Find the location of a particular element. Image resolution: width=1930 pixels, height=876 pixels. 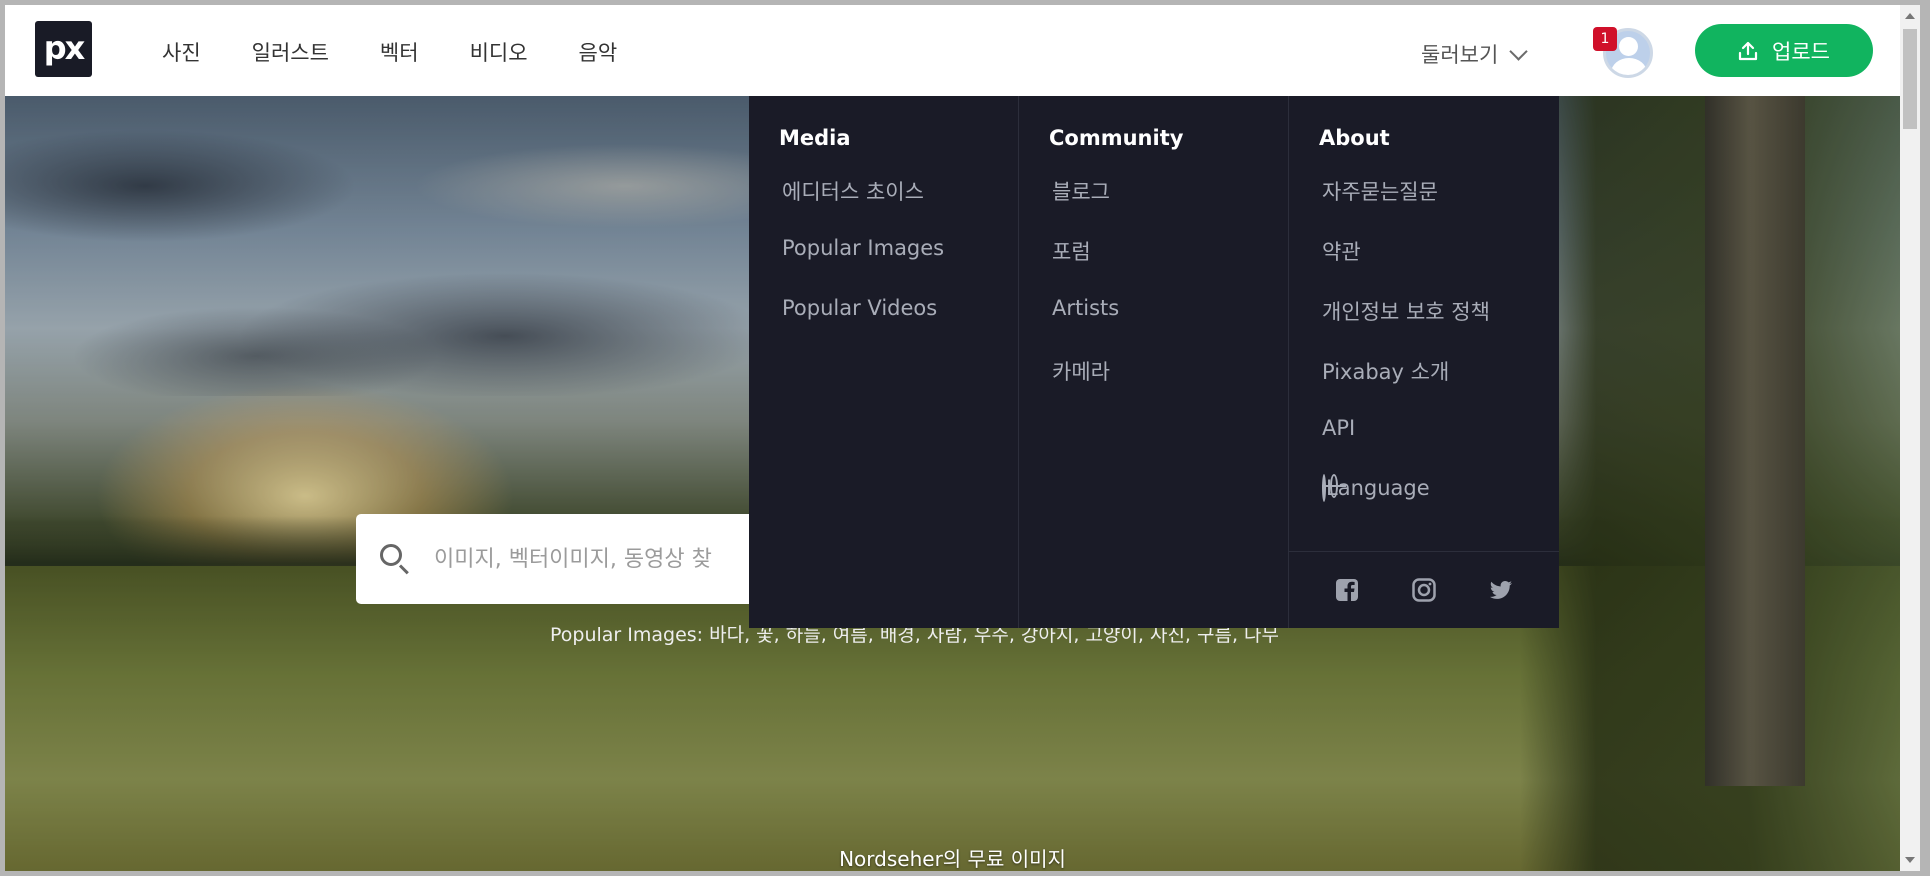

social-links is located at coordinates (1424, 589).